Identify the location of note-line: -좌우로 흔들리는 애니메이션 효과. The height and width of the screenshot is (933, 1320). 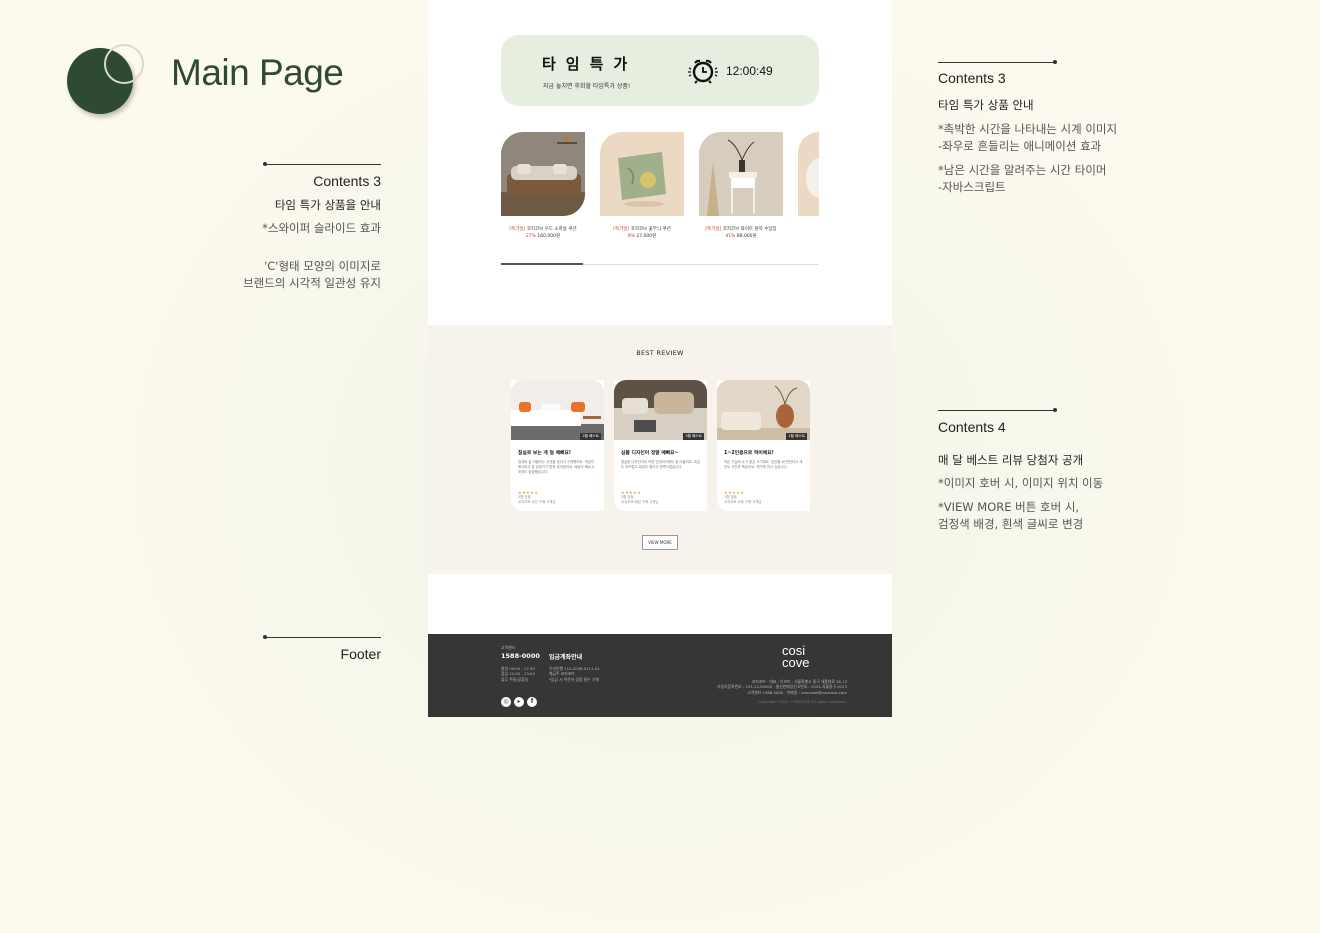
(1020, 146).